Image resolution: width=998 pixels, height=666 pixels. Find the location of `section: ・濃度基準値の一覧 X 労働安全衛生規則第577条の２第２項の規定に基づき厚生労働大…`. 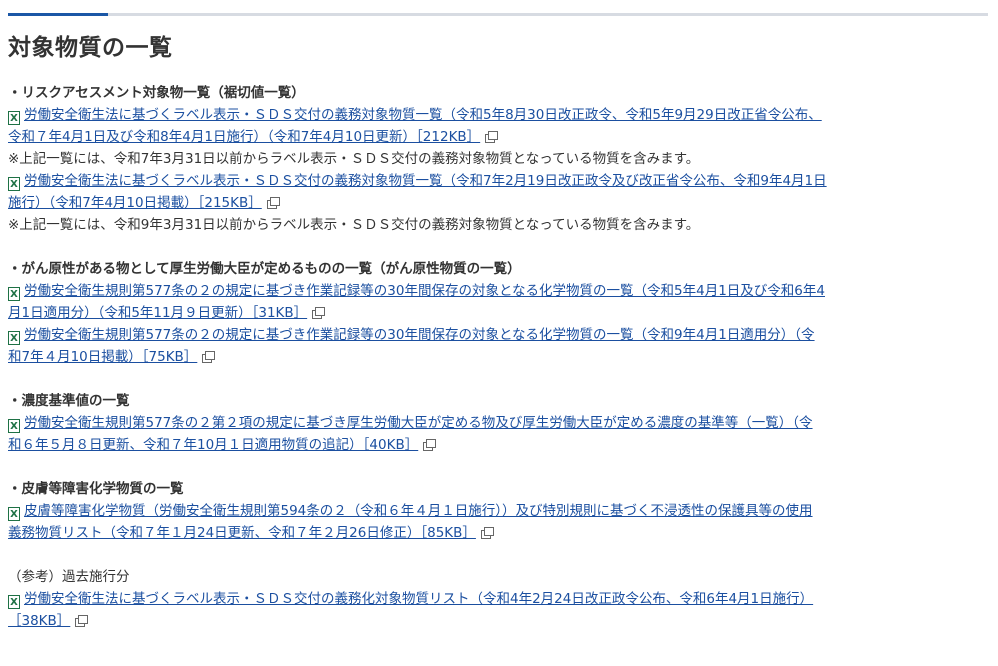

section: ・濃度基準値の一覧 X 労働安全衛生規則第577条の２第２項の規定に基づき厚生労働大… is located at coordinates (499, 423).